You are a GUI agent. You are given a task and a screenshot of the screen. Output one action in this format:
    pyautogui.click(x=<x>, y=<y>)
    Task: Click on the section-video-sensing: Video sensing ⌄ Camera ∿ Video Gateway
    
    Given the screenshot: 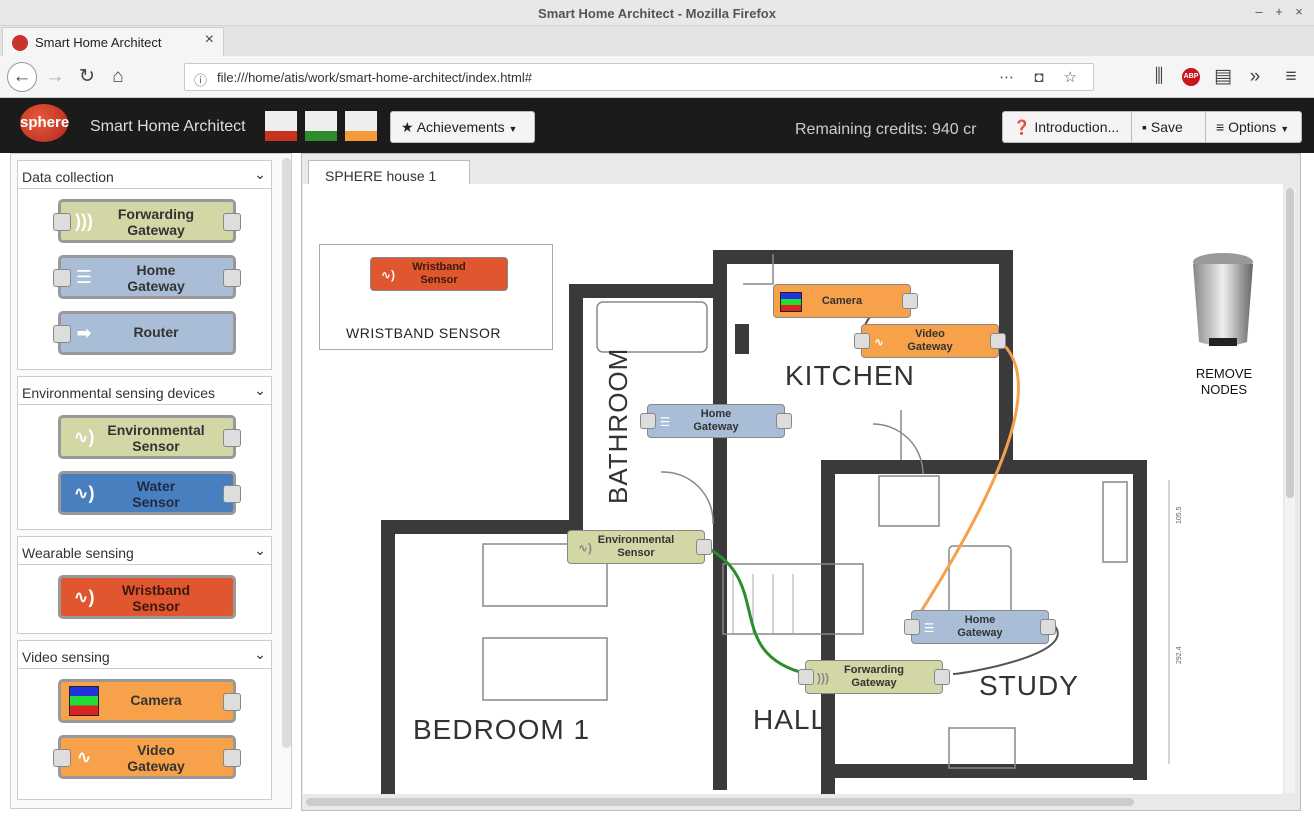 What is the action you would take?
    pyautogui.click(x=144, y=720)
    